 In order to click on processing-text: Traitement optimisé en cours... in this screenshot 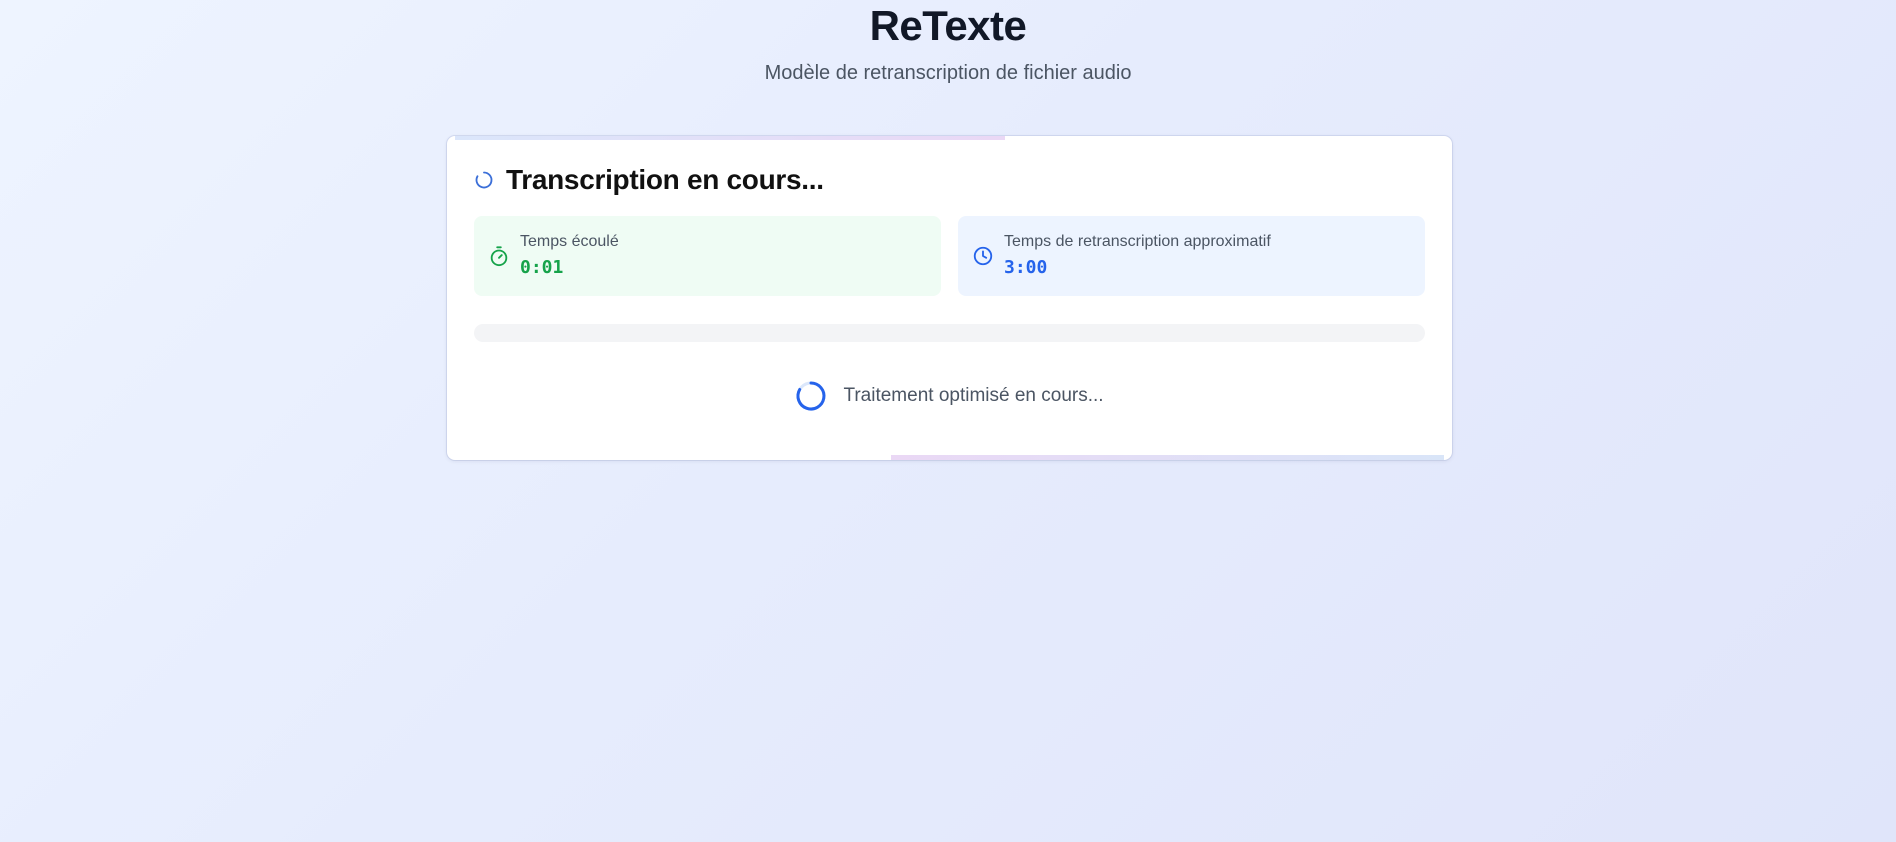, I will do `click(973, 395)`.